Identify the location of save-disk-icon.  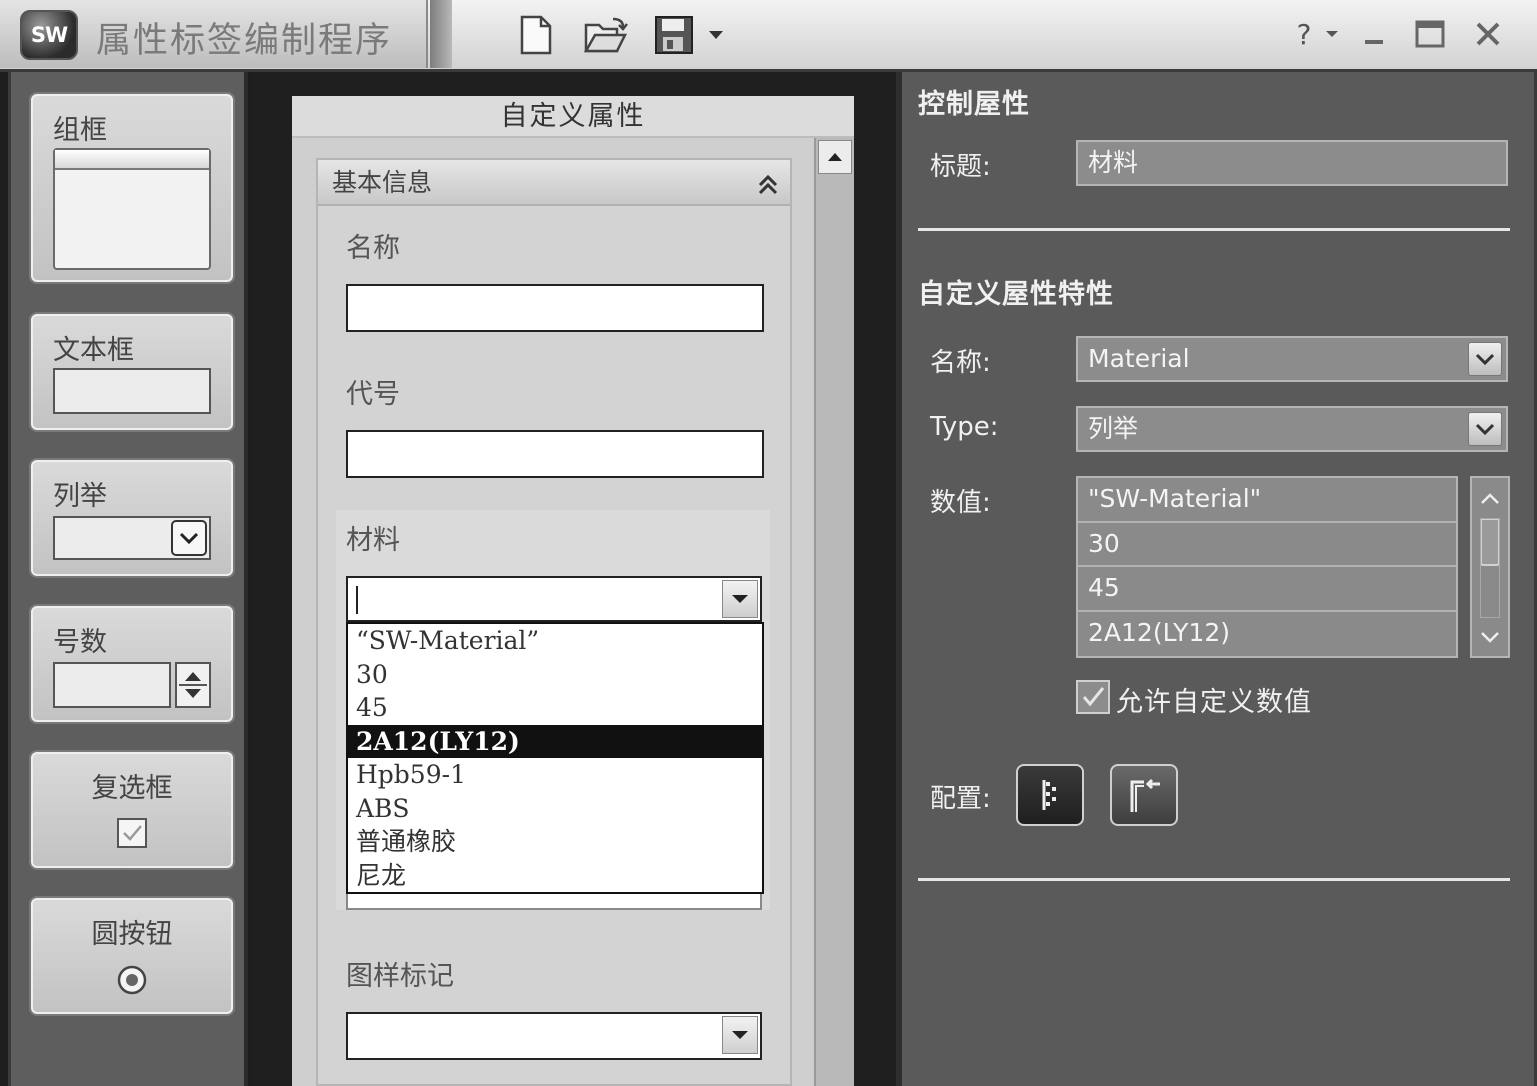
(674, 35).